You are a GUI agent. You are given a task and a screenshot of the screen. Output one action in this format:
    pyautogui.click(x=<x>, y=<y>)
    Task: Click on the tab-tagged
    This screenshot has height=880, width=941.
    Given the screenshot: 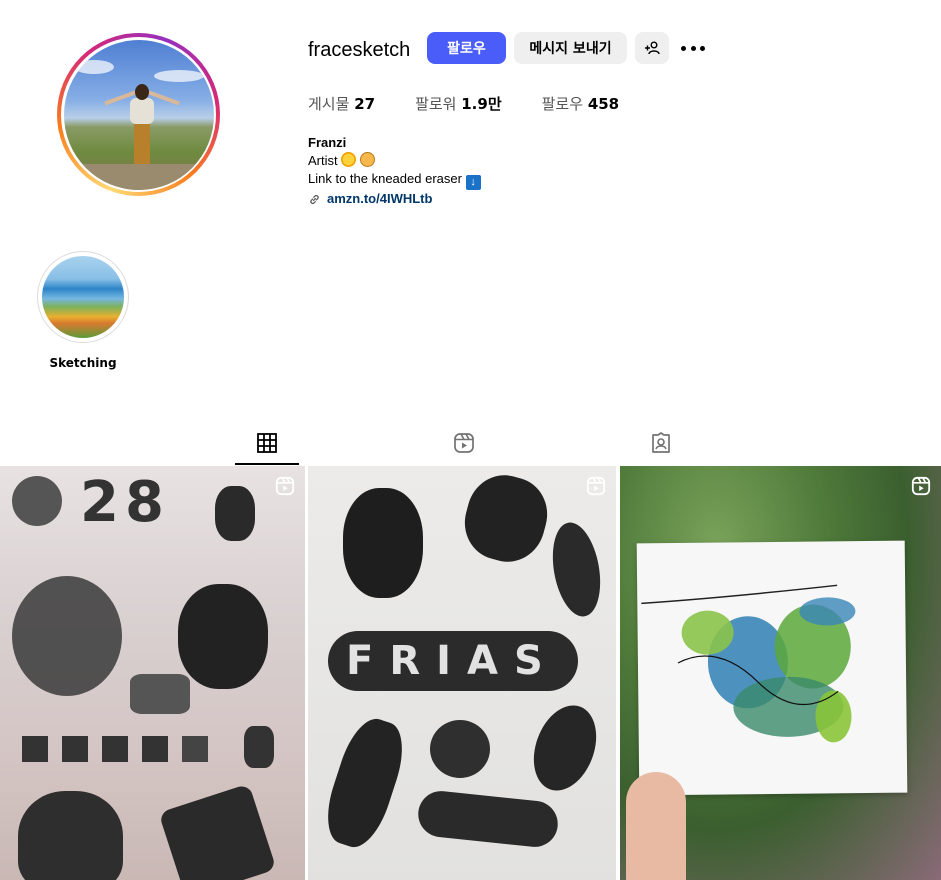 What is the action you would take?
    pyautogui.click(x=661, y=443)
    